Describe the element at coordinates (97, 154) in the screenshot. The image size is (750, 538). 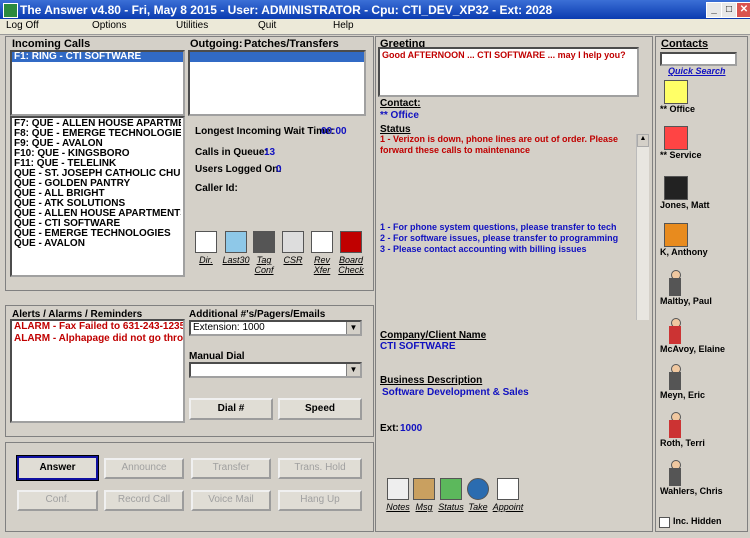
I see `queue-item: F10: QUE - KINGSBORO` at that location.